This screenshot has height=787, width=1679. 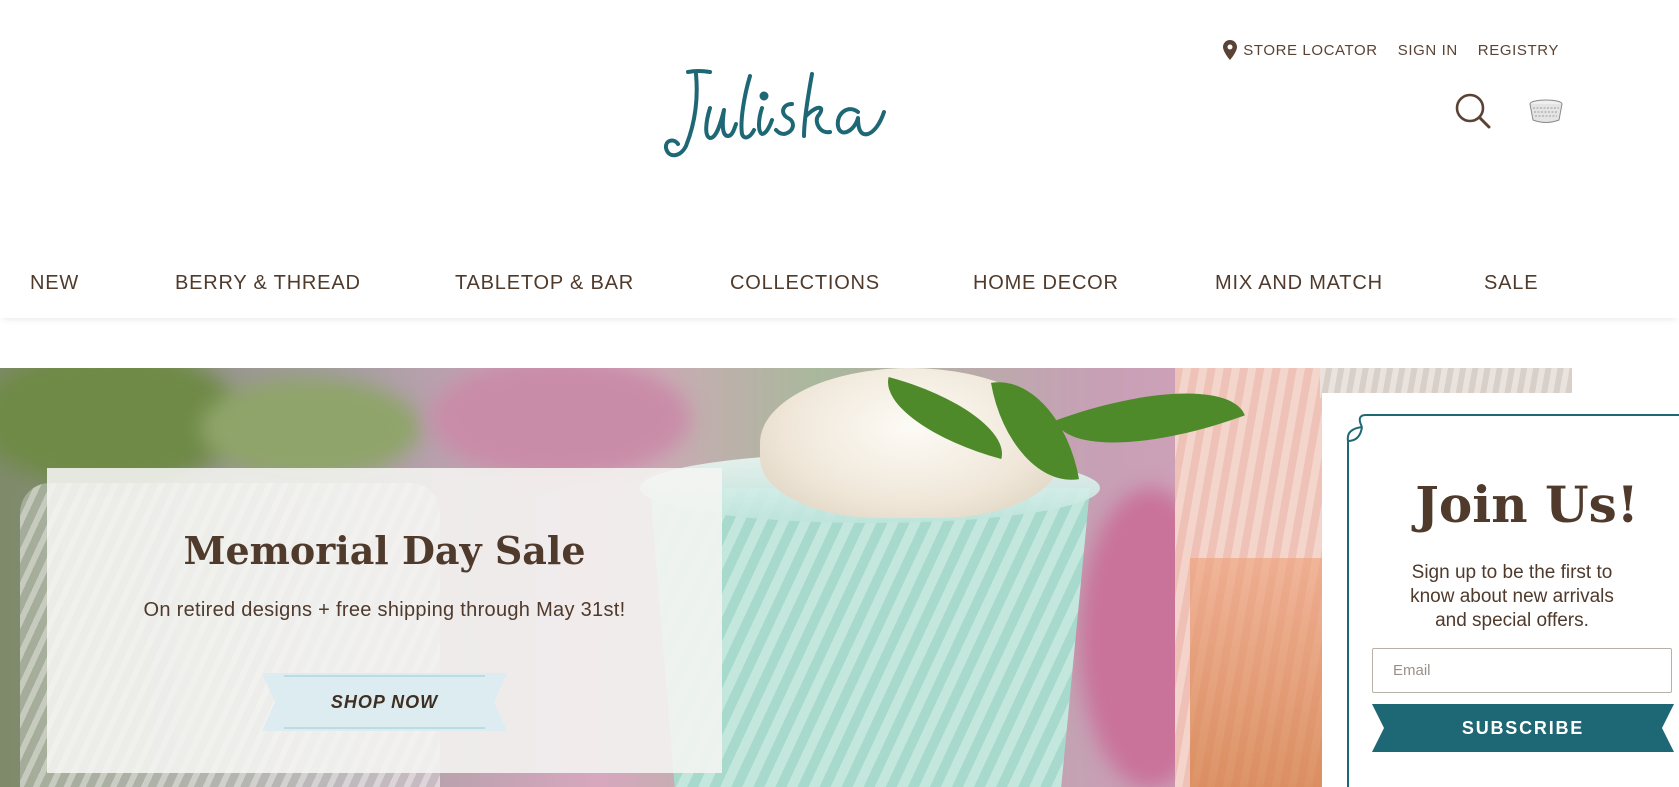 What do you see at coordinates (1391, 50) in the screenshot?
I see `utility-nav: STORE LOCATOR SIGN IN REGISTRY` at bounding box center [1391, 50].